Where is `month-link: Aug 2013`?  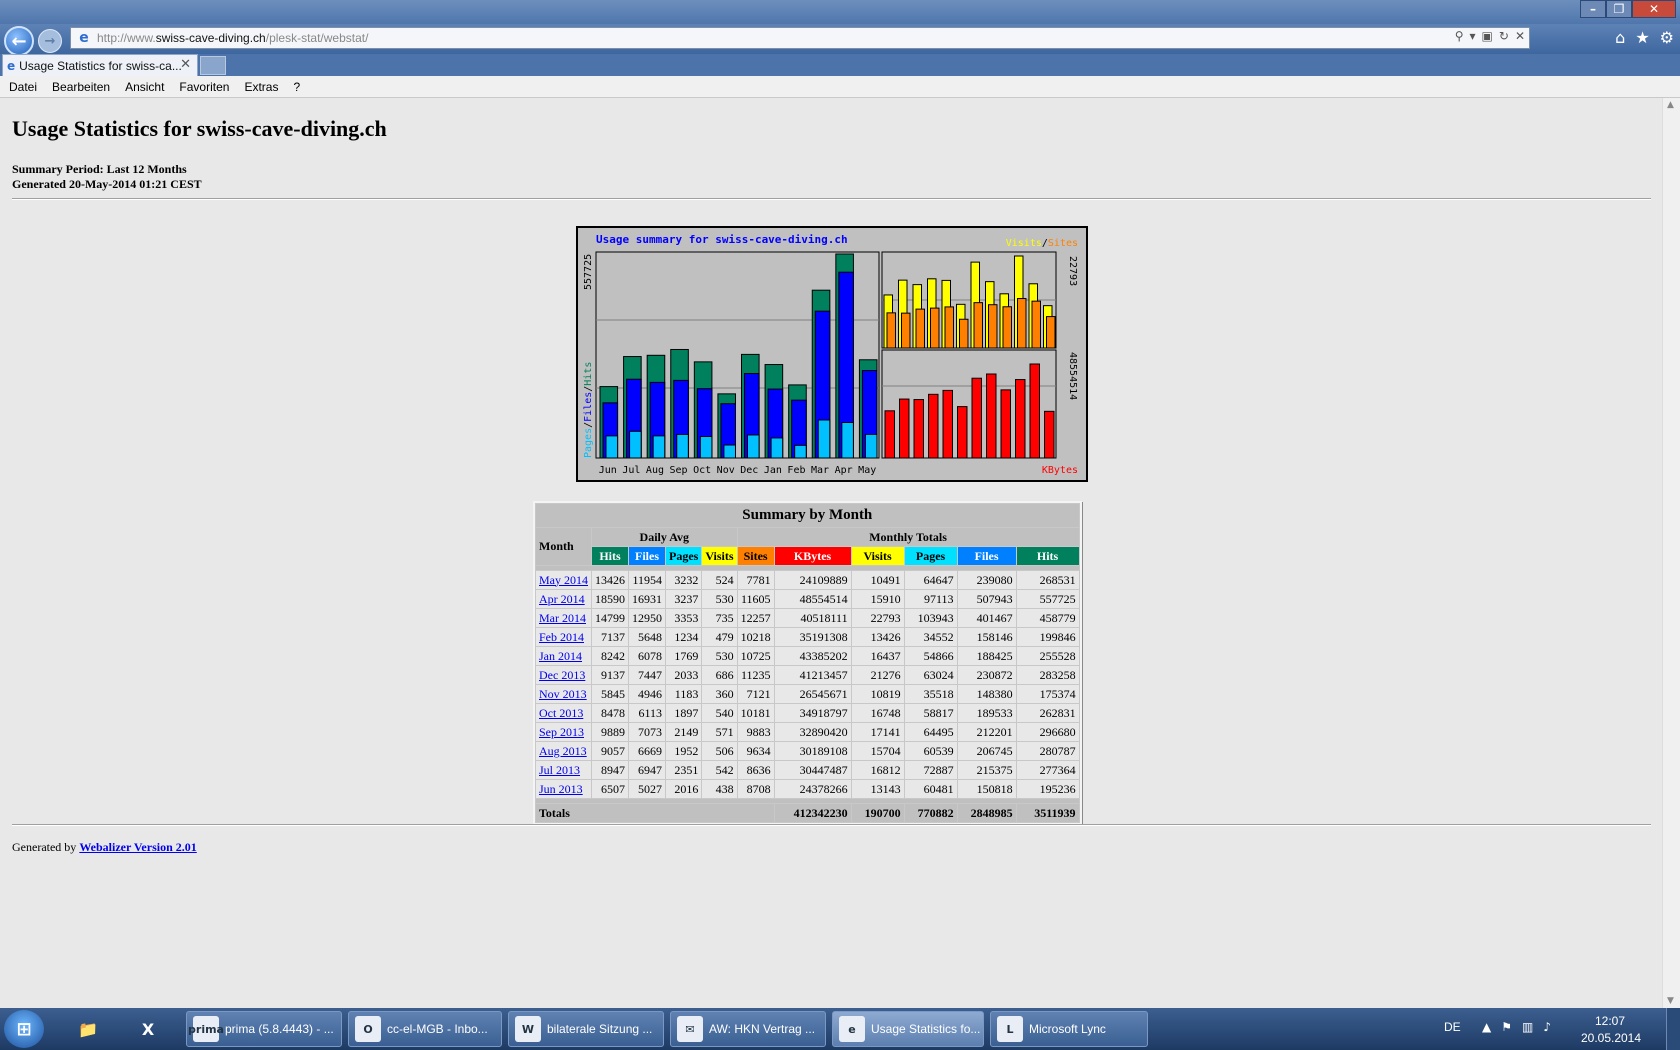 month-link: Aug 2013 is located at coordinates (563, 751).